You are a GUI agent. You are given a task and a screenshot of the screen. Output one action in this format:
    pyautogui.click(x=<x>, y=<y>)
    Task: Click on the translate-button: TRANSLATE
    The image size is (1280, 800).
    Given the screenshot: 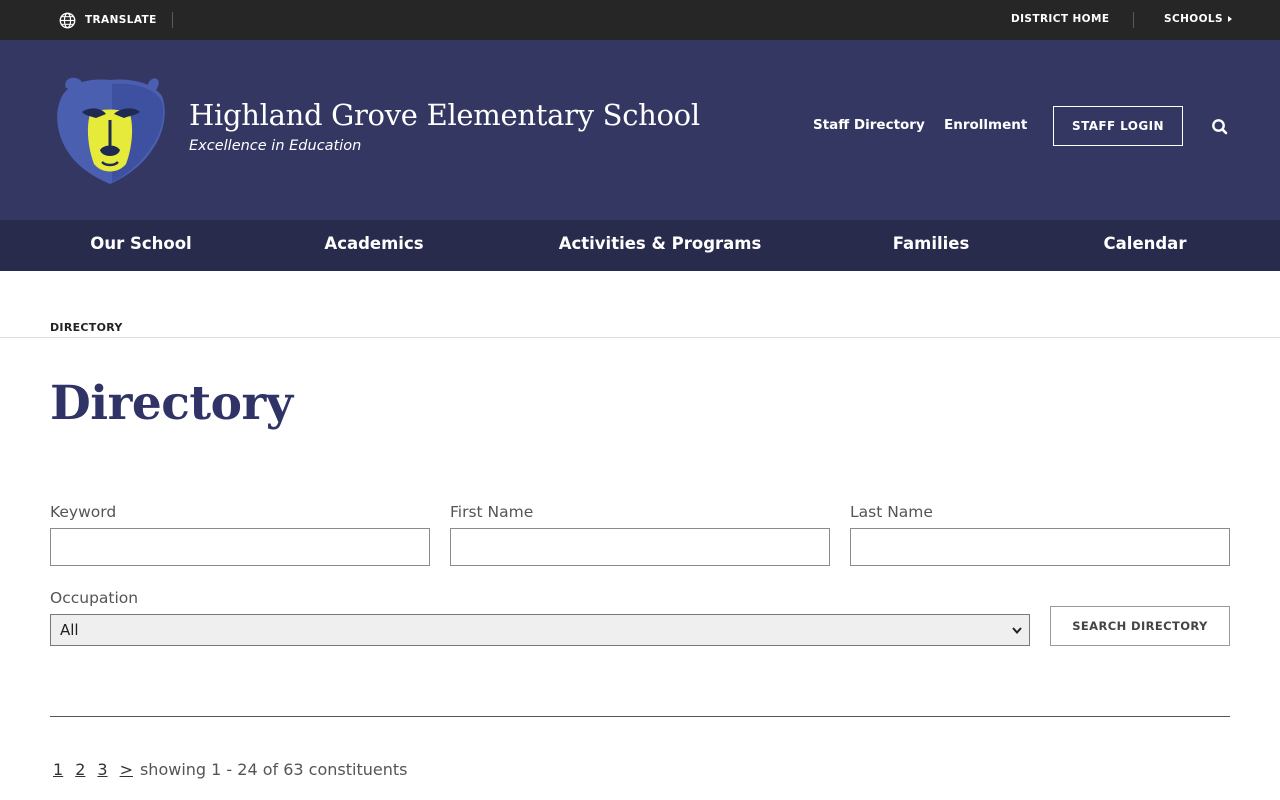 What is the action you would take?
    pyautogui.click(x=108, y=20)
    